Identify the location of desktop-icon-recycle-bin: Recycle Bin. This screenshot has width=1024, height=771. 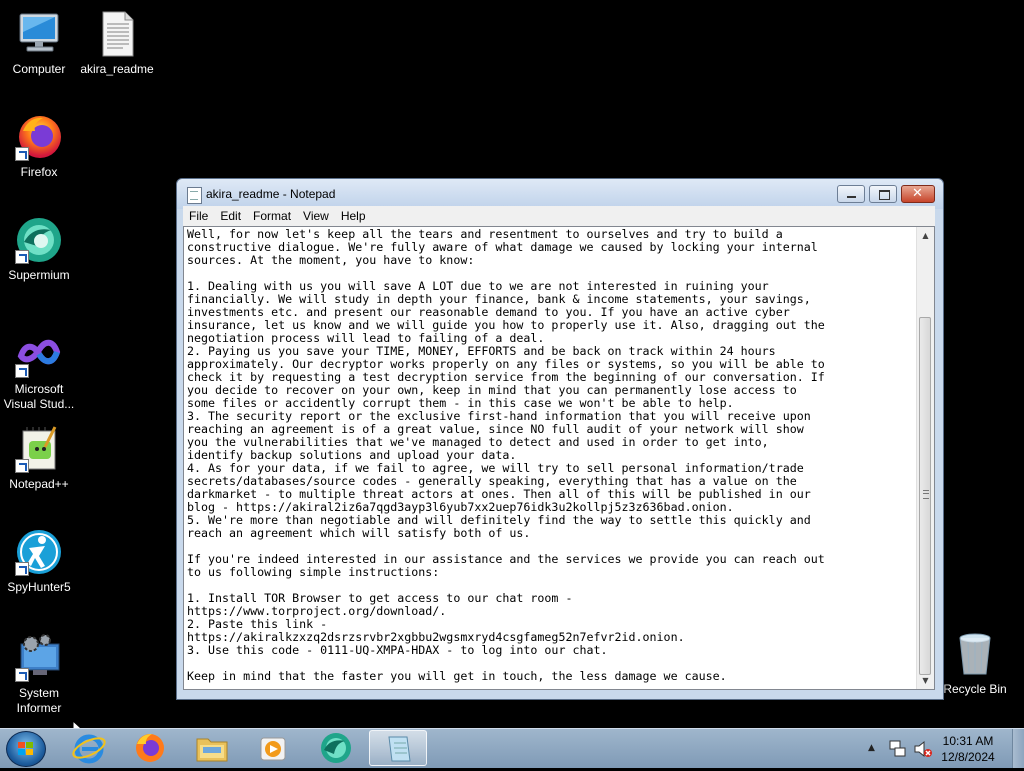
(975, 663).